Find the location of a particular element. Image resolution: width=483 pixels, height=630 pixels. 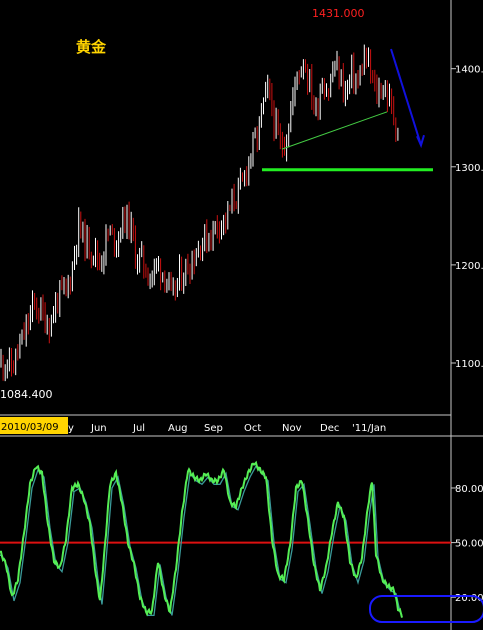

month-label: Jun is located at coordinates (98, 428).